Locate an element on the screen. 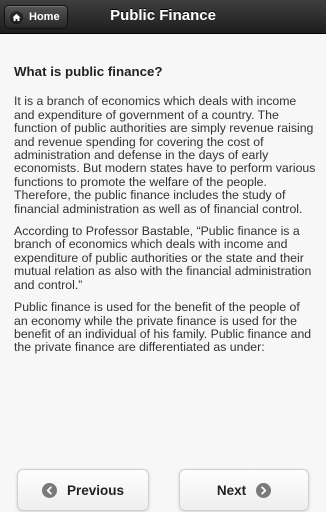 This screenshot has height=512, width=326. home-button: Home is located at coordinates (36, 17).